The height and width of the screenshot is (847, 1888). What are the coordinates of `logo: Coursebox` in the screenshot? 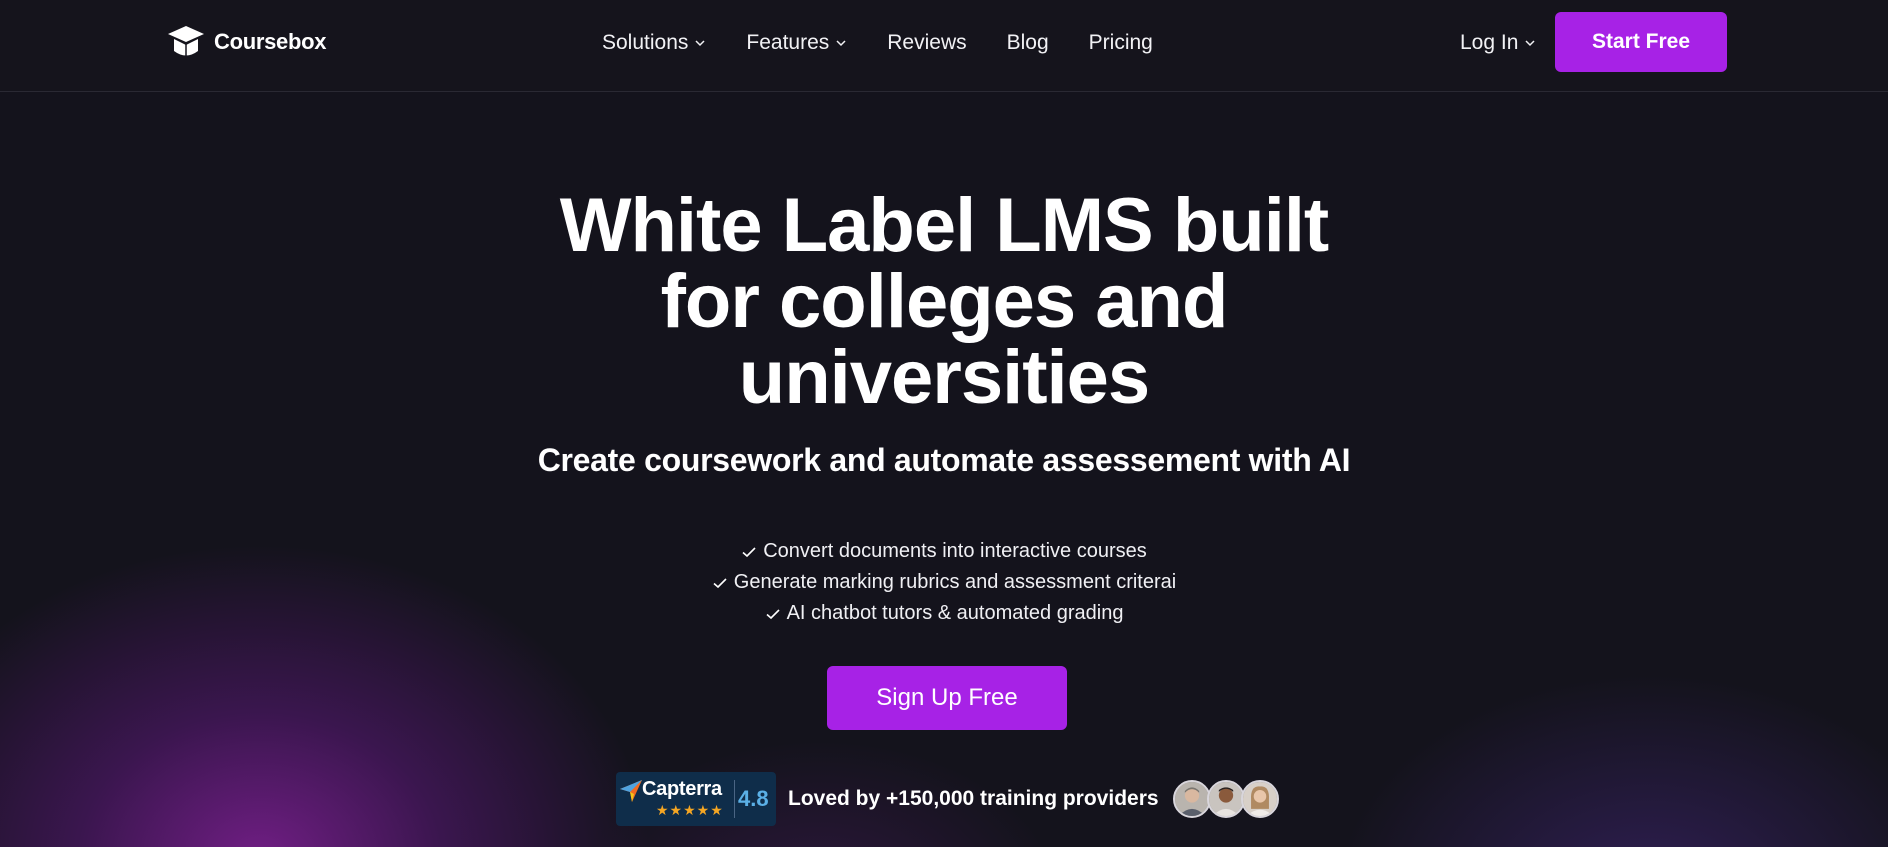 It's located at (246, 42).